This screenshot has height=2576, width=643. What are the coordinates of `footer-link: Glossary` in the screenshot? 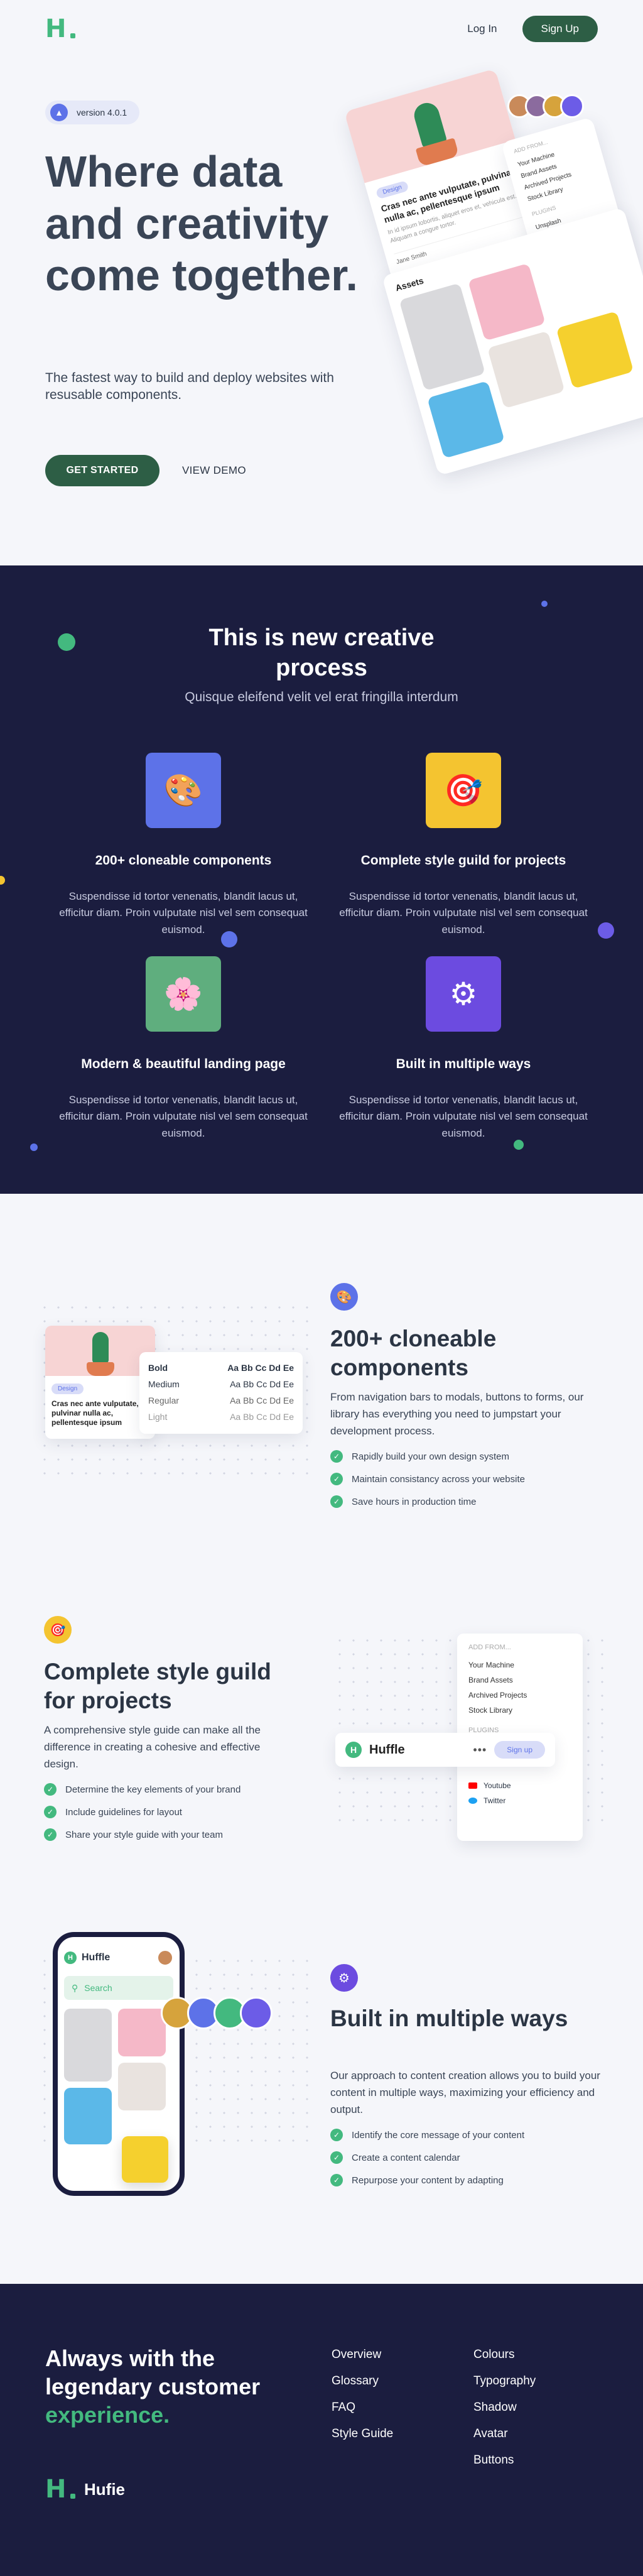 It's located at (363, 2381).